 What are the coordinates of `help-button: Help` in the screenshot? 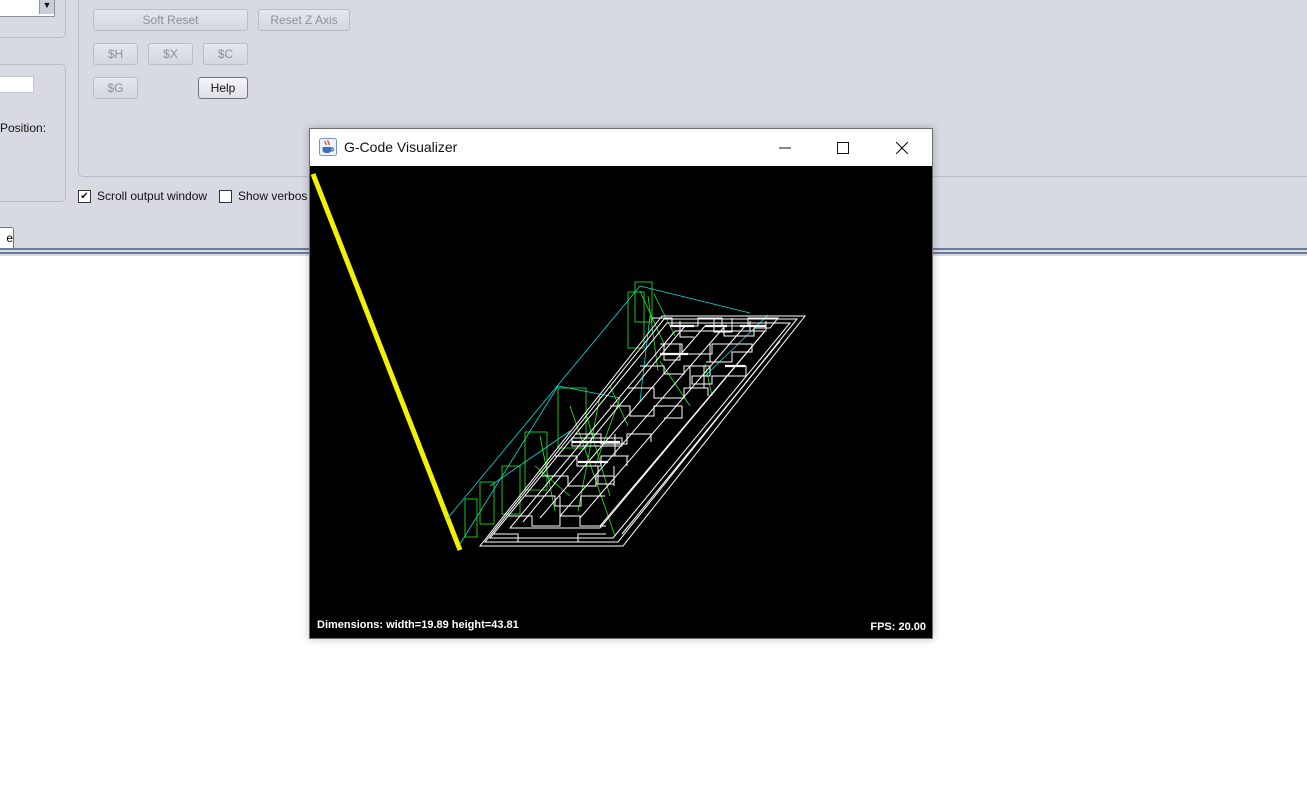 It's located at (223, 88).